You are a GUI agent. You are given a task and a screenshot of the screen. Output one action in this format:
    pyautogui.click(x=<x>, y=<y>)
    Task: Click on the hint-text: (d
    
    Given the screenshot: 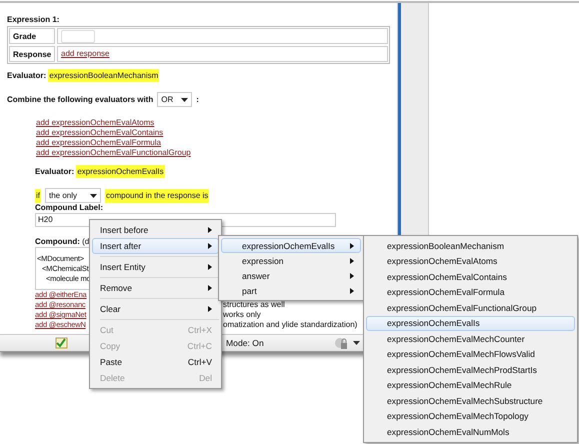 What is the action you would take?
    pyautogui.click(x=86, y=241)
    